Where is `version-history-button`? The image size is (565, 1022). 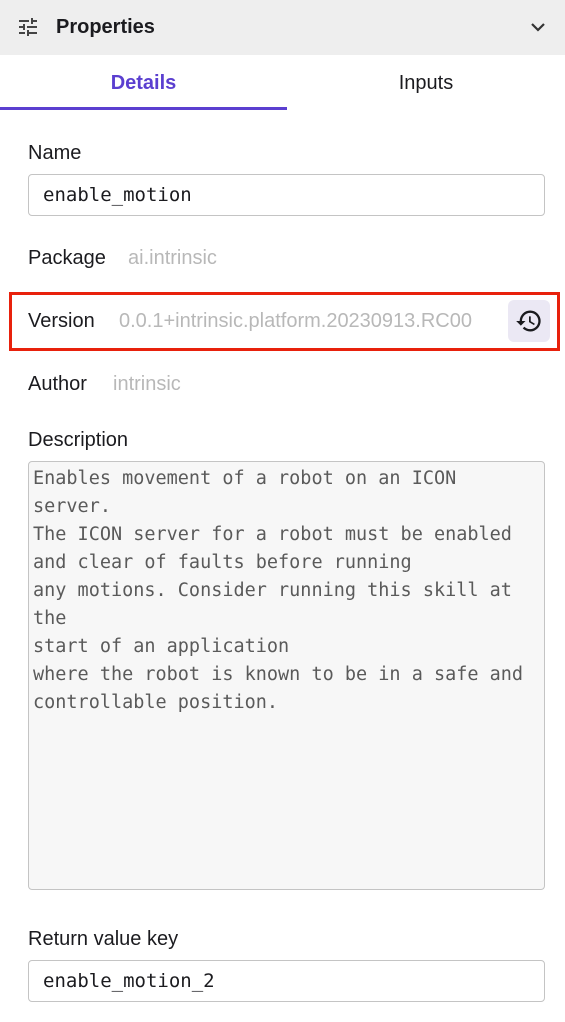
version-history-button is located at coordinates (529, 321).